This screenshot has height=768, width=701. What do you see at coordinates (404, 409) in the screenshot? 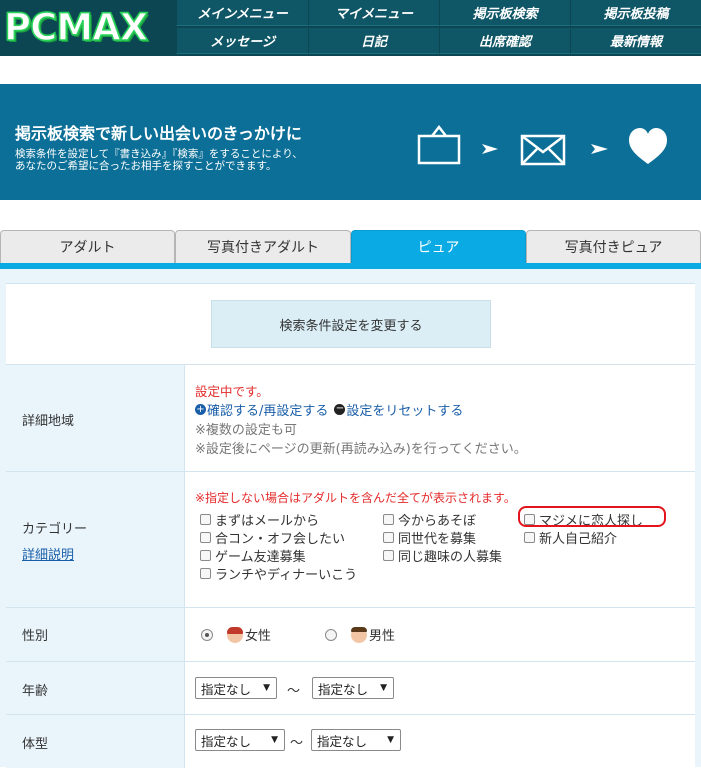
I see `reset-area-link: 設定をリセットする` at bounding box center [404, 409].